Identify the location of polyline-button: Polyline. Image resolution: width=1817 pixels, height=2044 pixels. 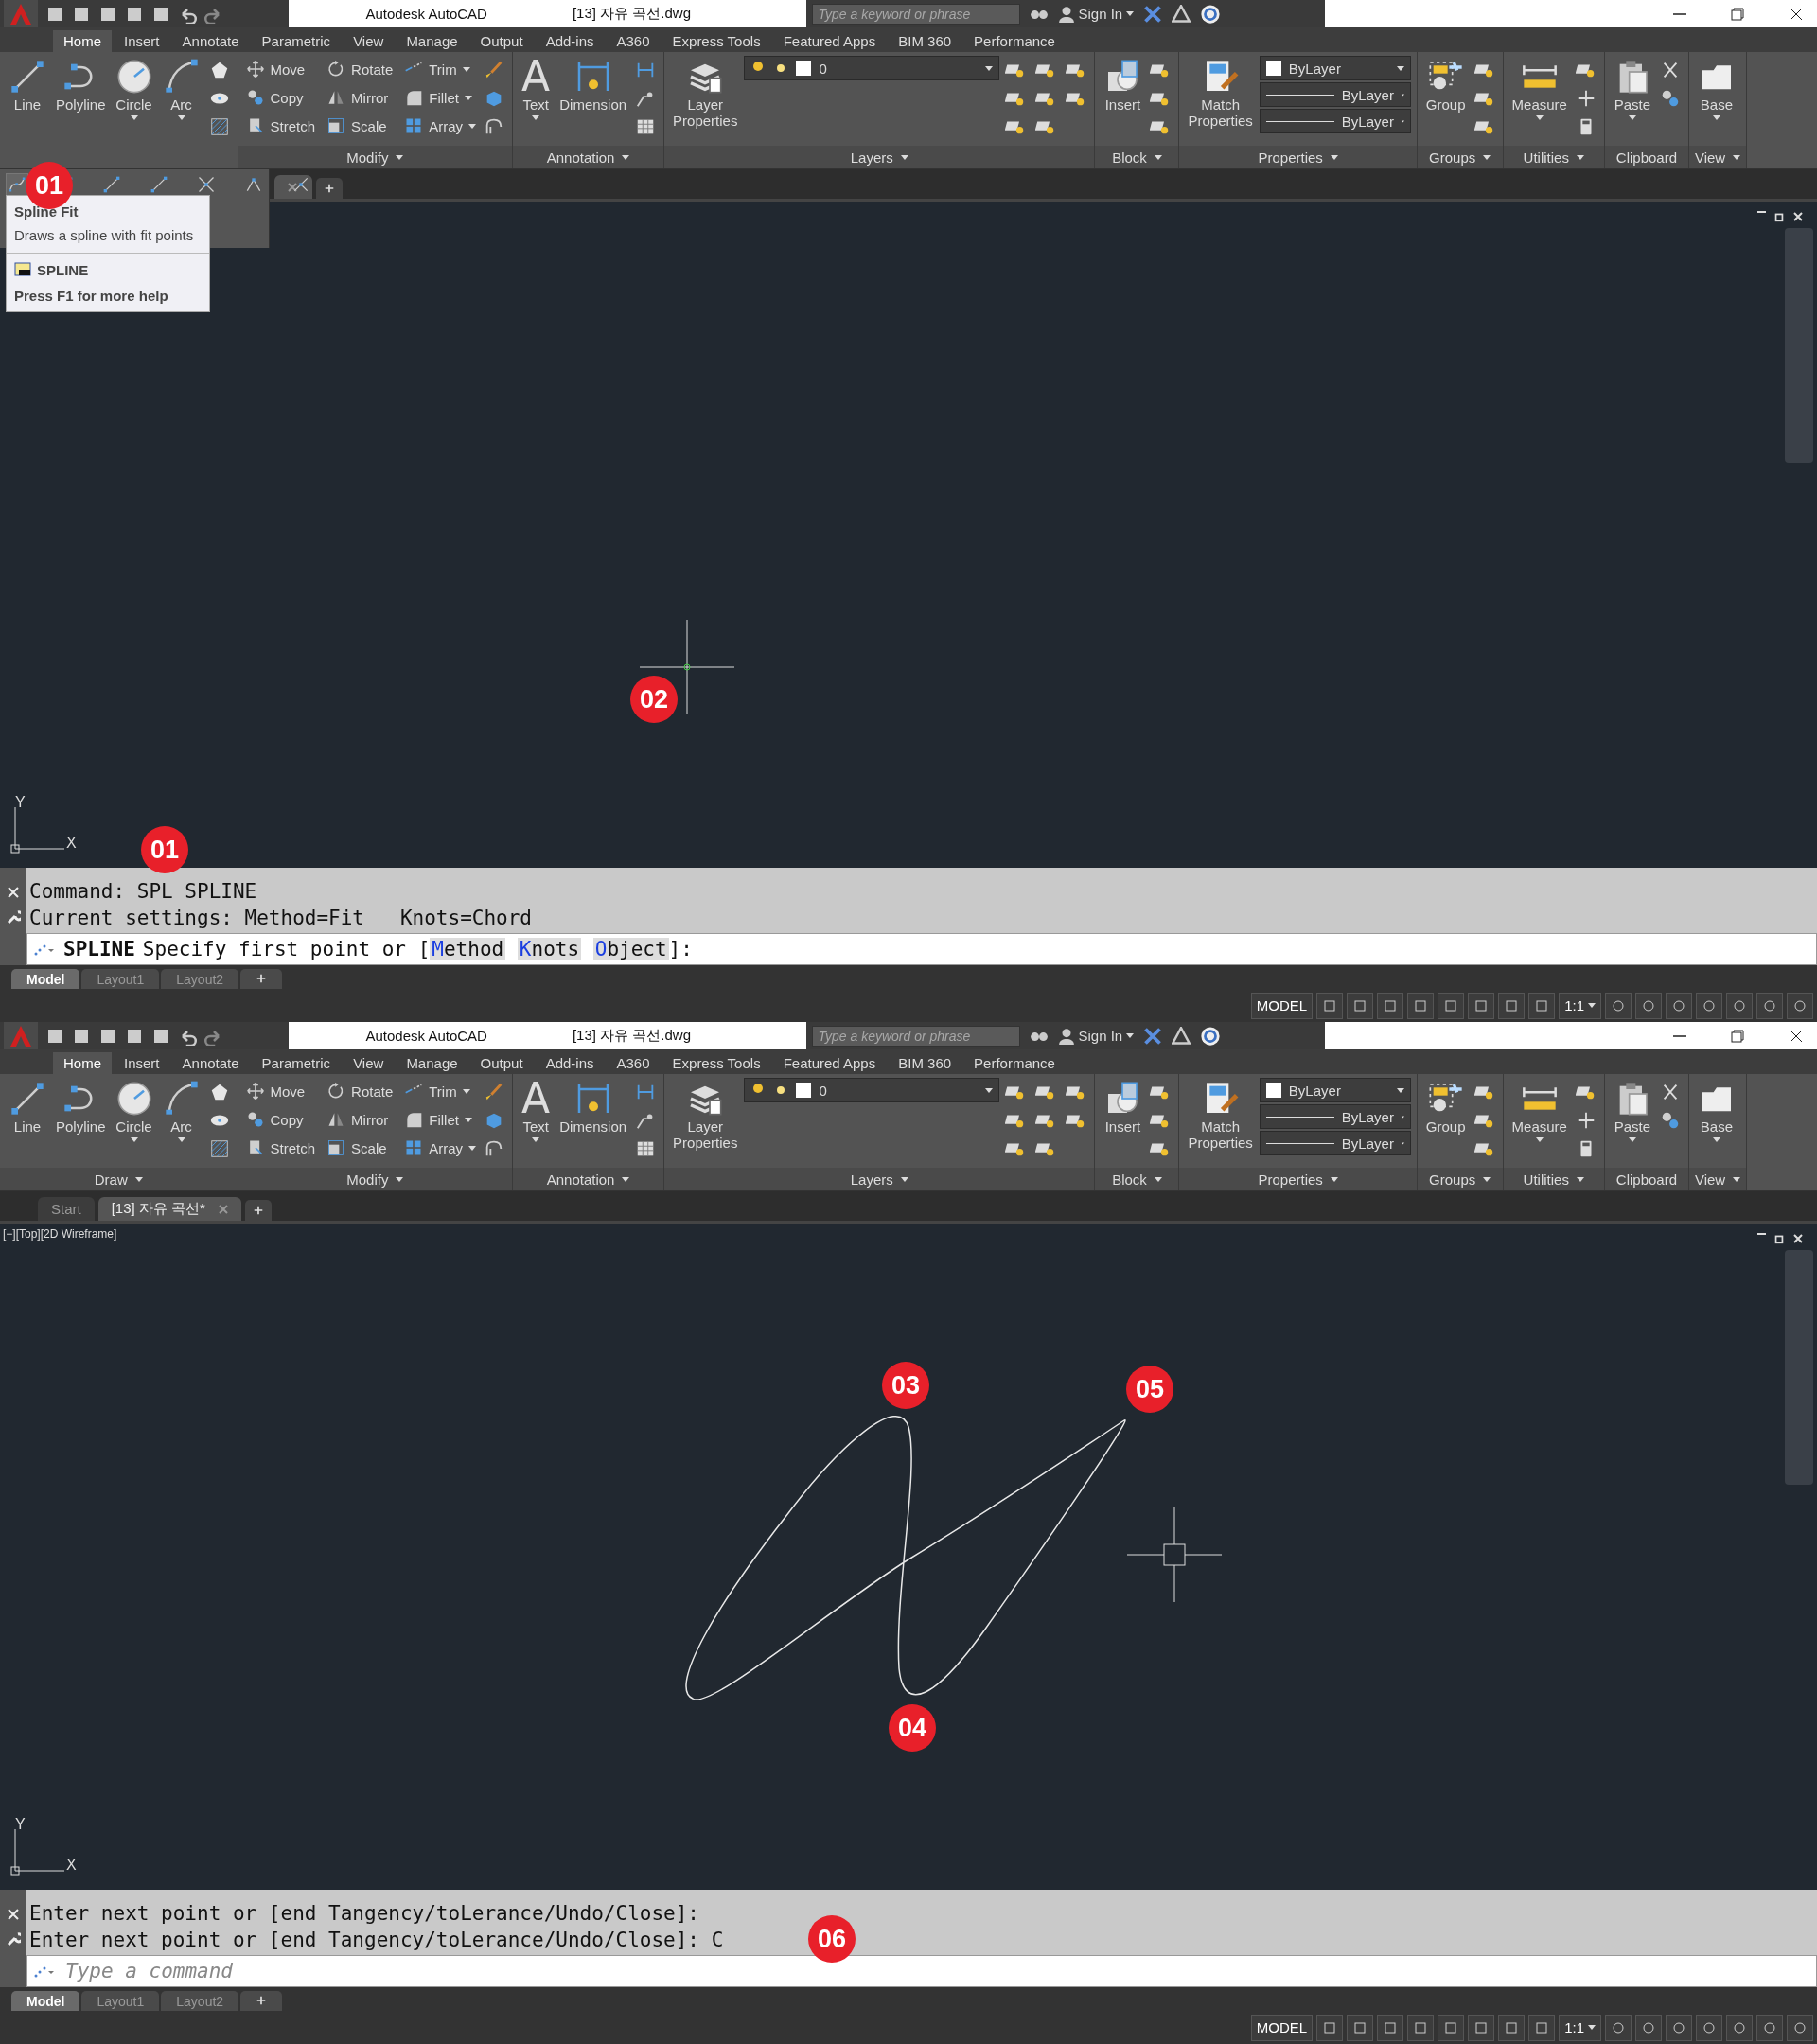
(81, 1107).